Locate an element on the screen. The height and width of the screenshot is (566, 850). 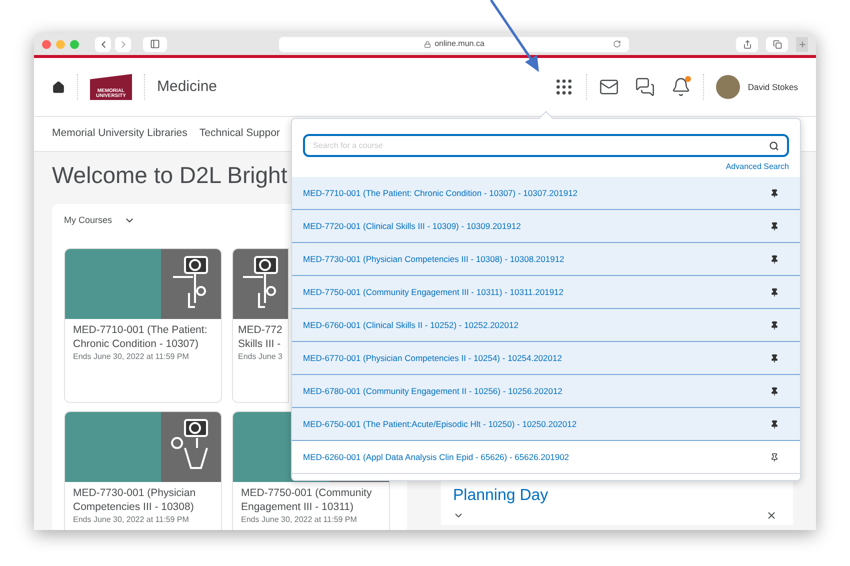
announcement-title: Planning Day is located at coordinates (500, 496).